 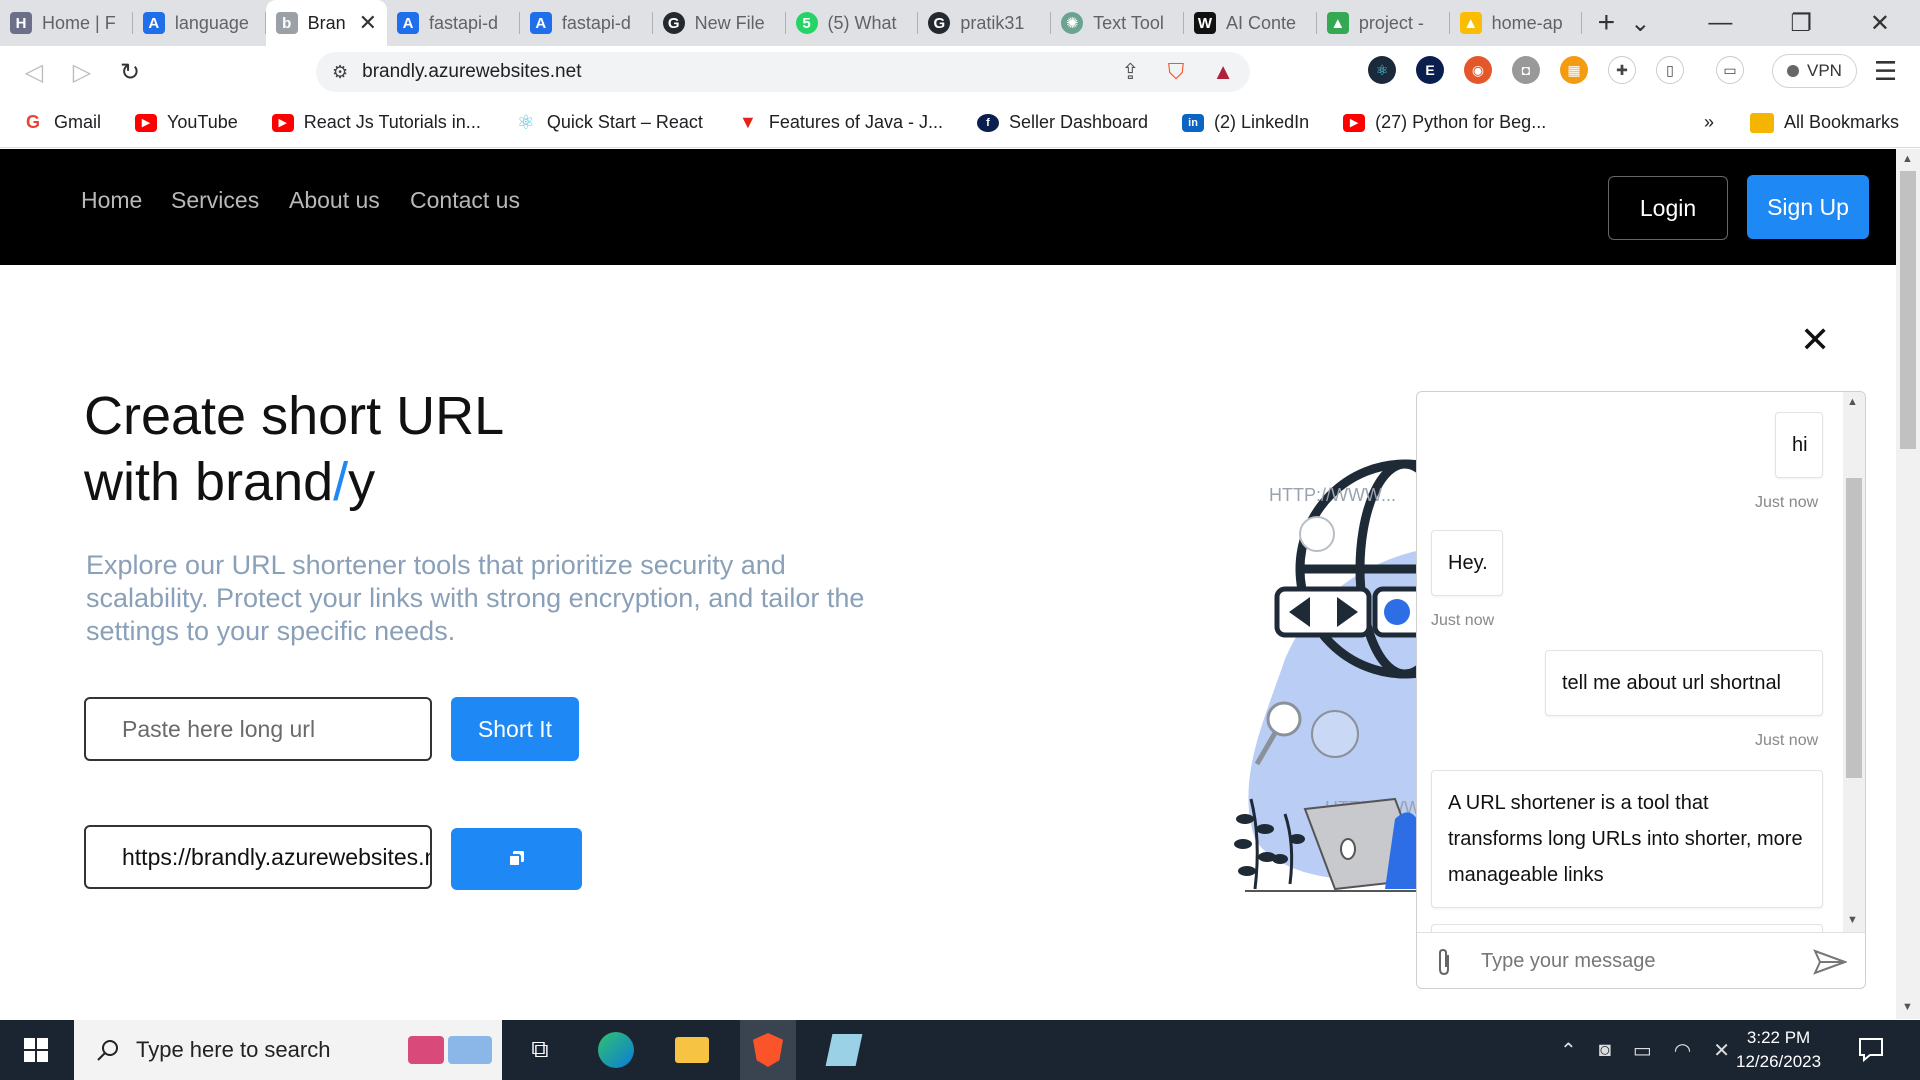 What do you see at coordinates (1478, 70) in the screenshot?
I see `extension-circle-icon: ◉` at bounding box center [1478, 70].